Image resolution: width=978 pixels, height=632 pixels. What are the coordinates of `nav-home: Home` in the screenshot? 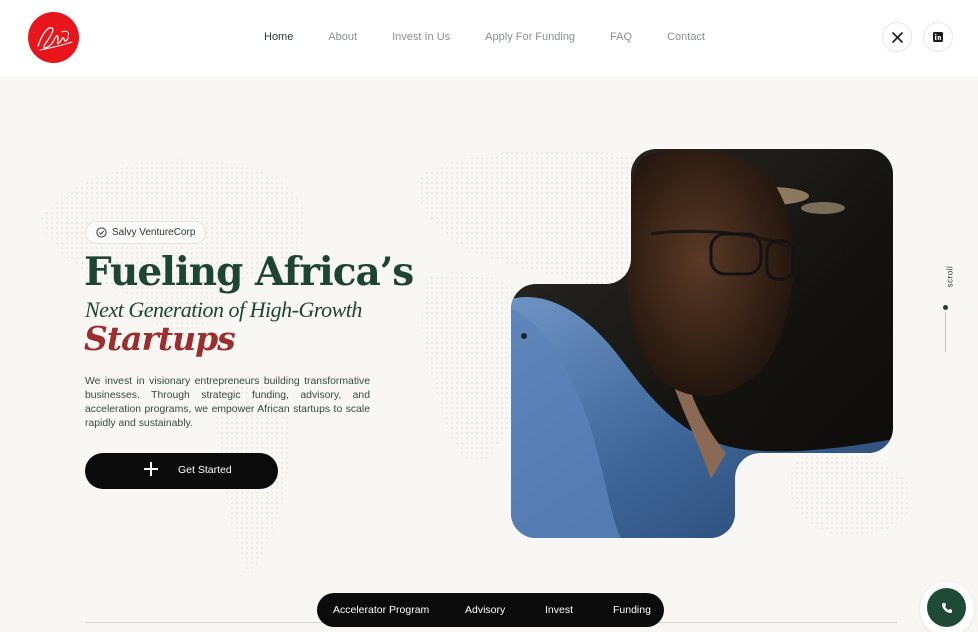 It's located at (278, 37).